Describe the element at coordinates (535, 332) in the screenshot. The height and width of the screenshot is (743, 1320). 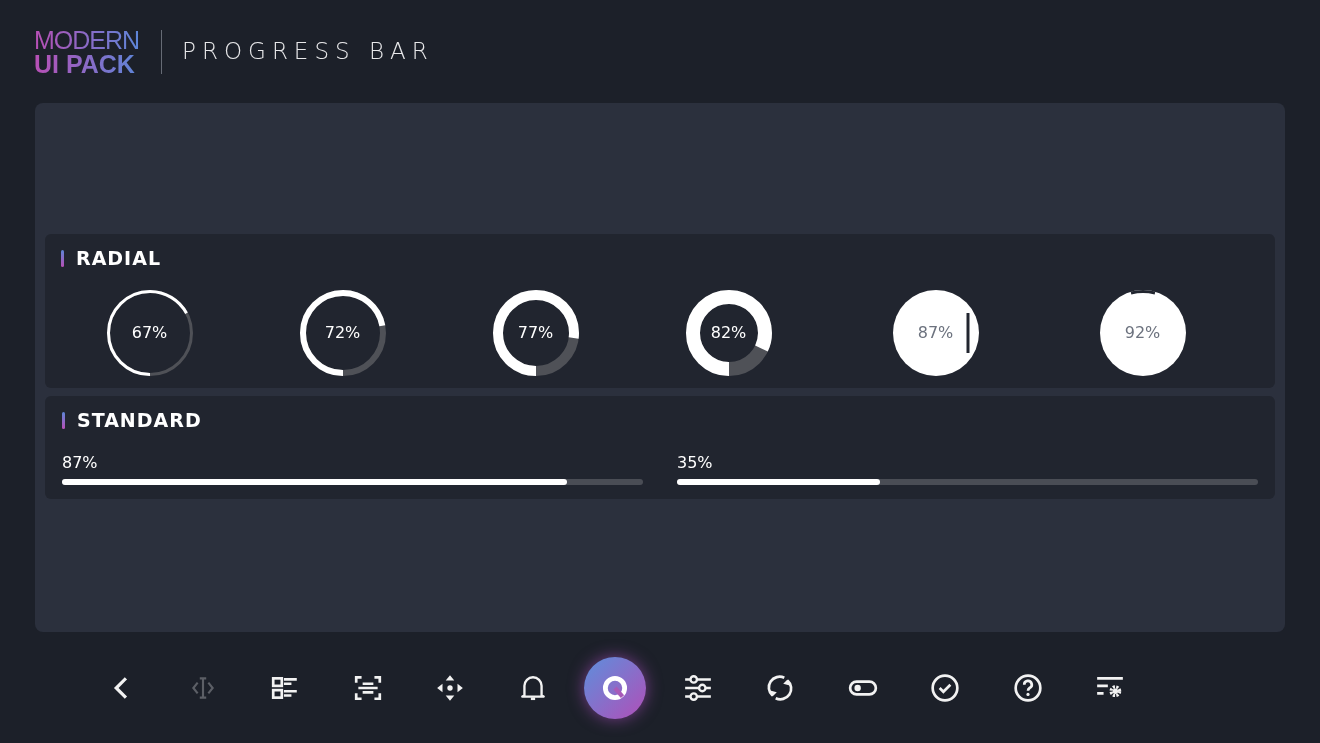
I see `progress-value: 77%` at that location.